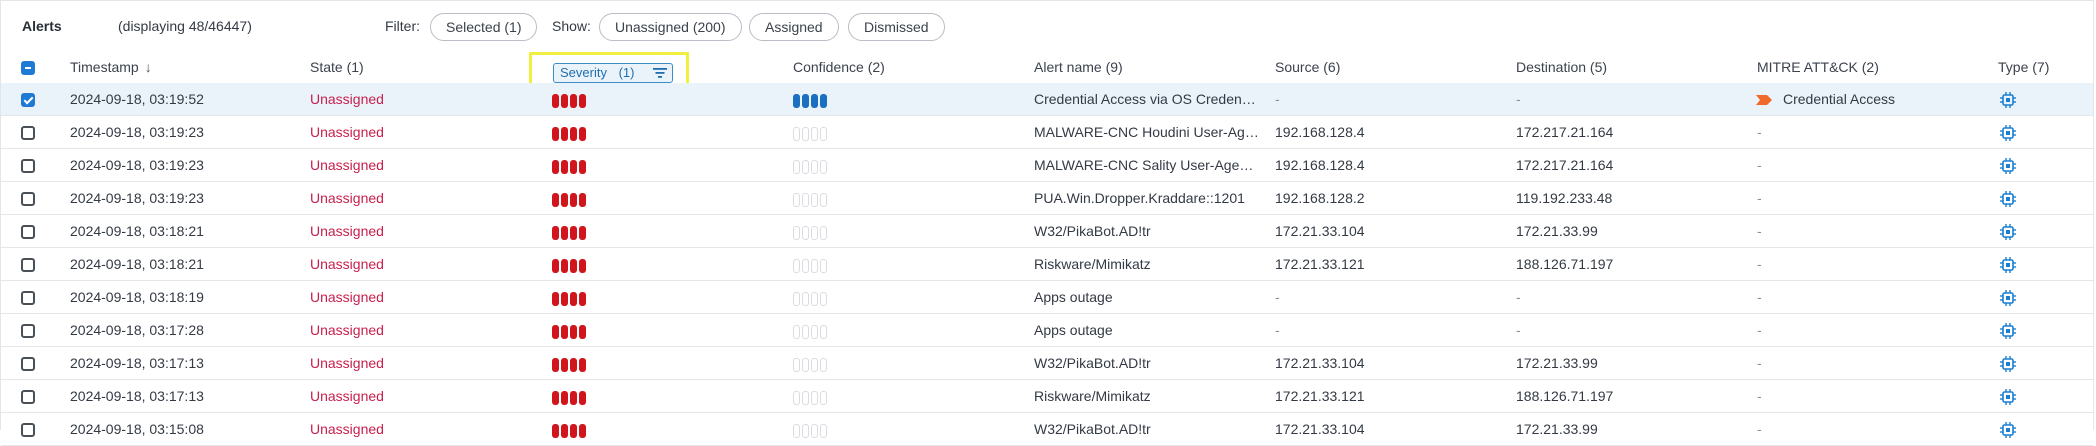  What do you see at coordinates (1839, 99) in the screenshot?
I see `cell-mitre: Credential Access` at bounding box center [1839, 99].